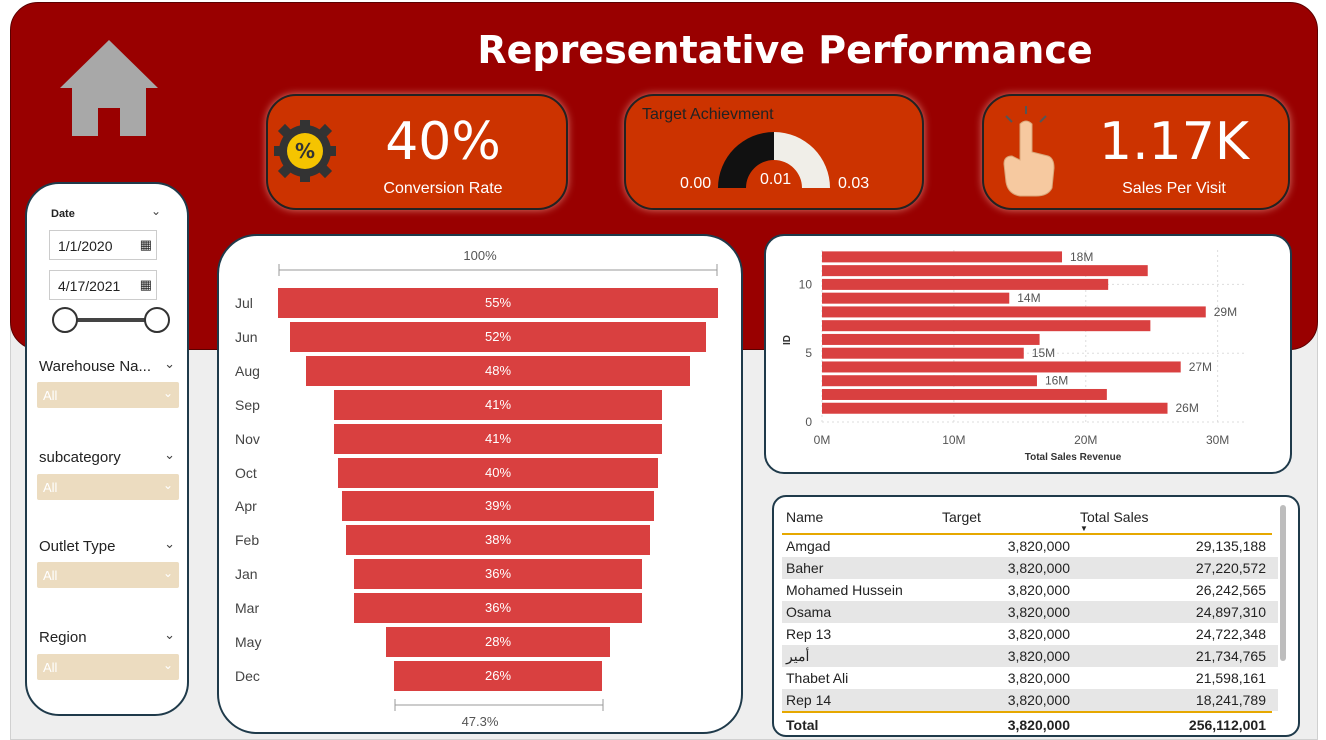 The height and width of the screenshot is (740, 1326). What do you see at coordinates (844, 590) in the screenshot?
I see `cell-name: Mohamed Hussein` at bounding box center [844, 590].